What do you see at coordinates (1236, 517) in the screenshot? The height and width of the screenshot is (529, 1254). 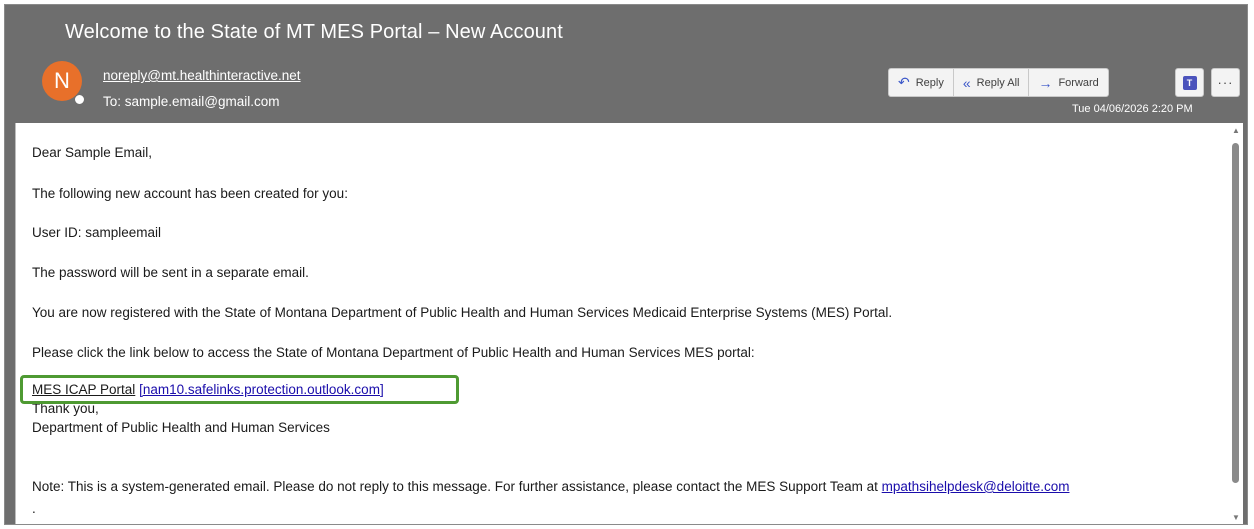 I see `scroll-down-icon: ▼` at bounding box center [1236, 517].